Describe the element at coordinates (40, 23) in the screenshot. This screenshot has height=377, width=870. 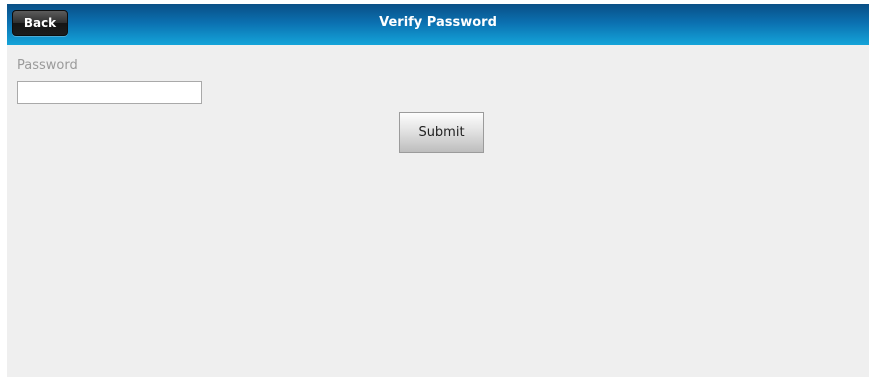
I see `back-button: Back` at that location.